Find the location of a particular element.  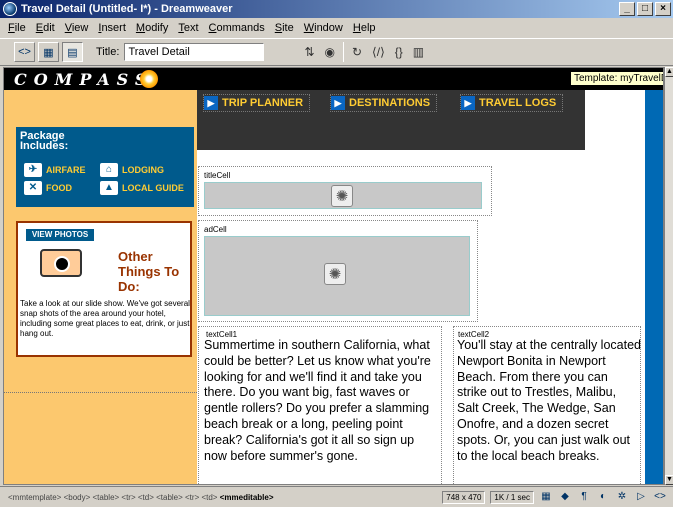

toolbar-separator is located at coordinates (343, 52).